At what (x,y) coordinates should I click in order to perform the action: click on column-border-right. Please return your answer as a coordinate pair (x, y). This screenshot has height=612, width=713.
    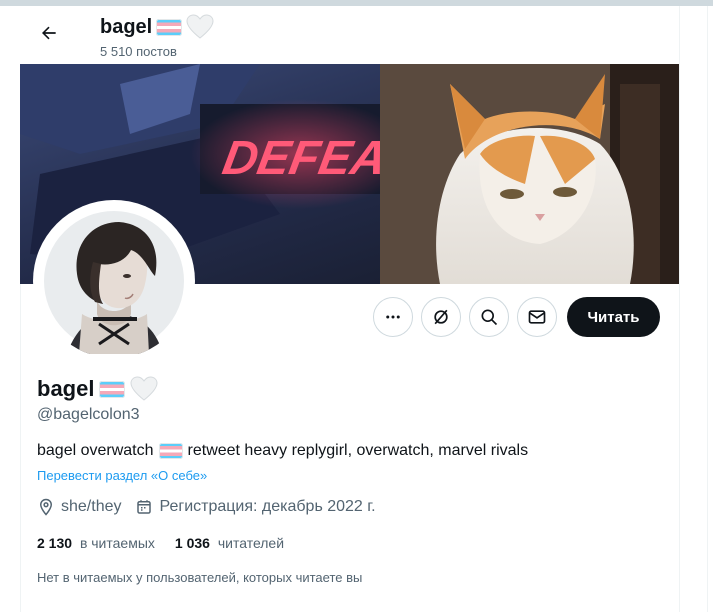
    Looking at the image, I should click on (679, 309).